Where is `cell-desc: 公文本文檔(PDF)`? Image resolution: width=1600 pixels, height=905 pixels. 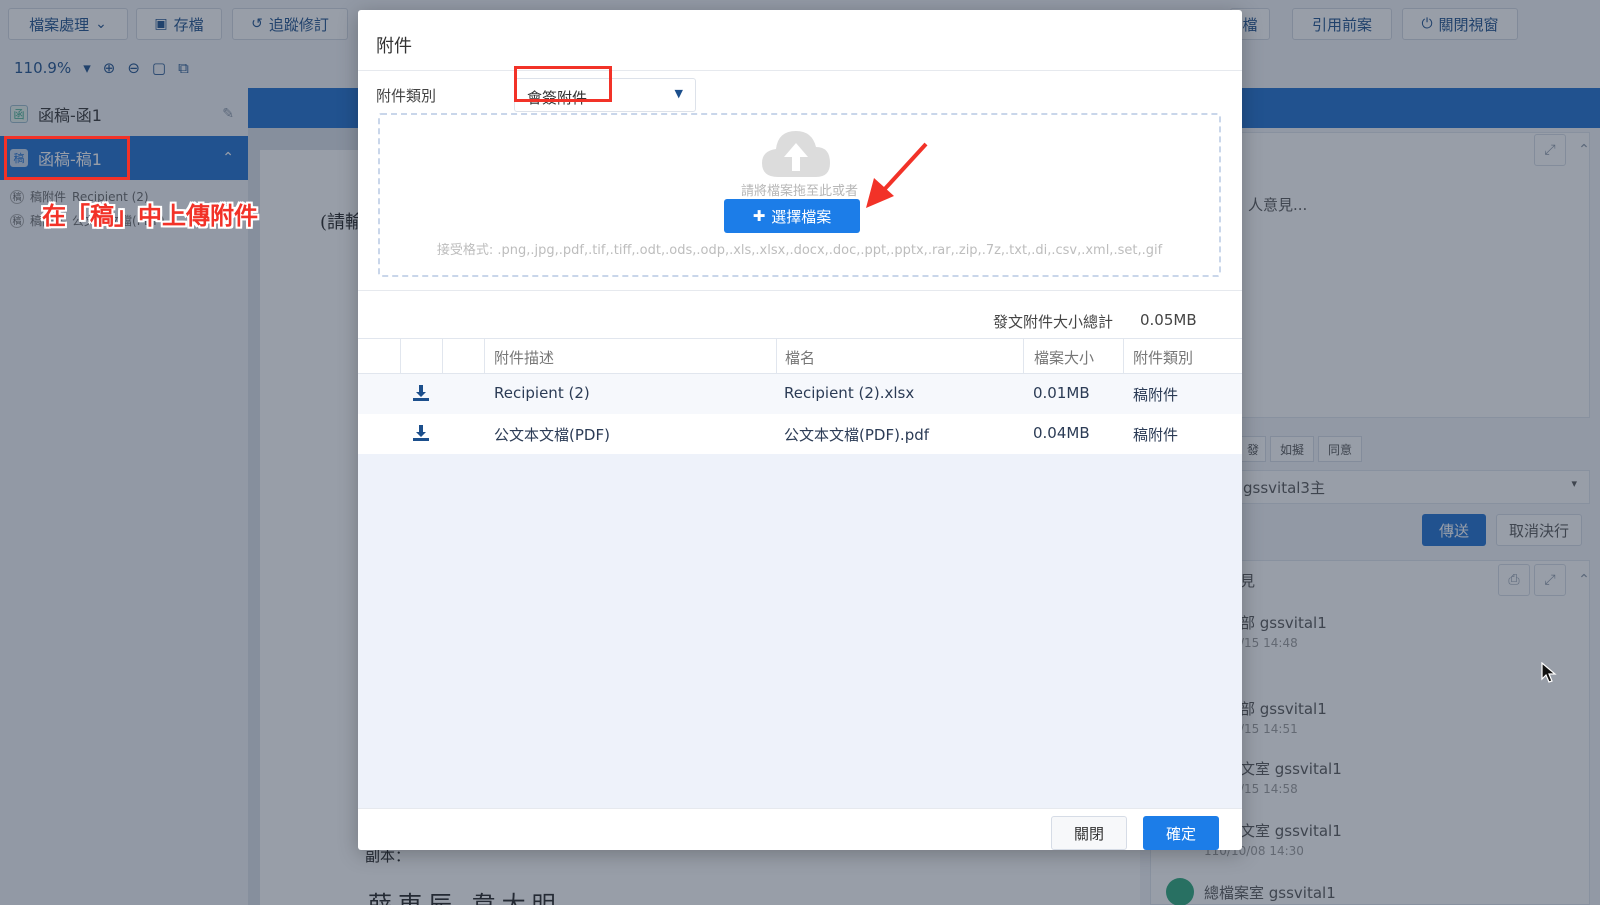 cell-desc: 公文本文檔(PDF) is located at coordinates (552, 435).